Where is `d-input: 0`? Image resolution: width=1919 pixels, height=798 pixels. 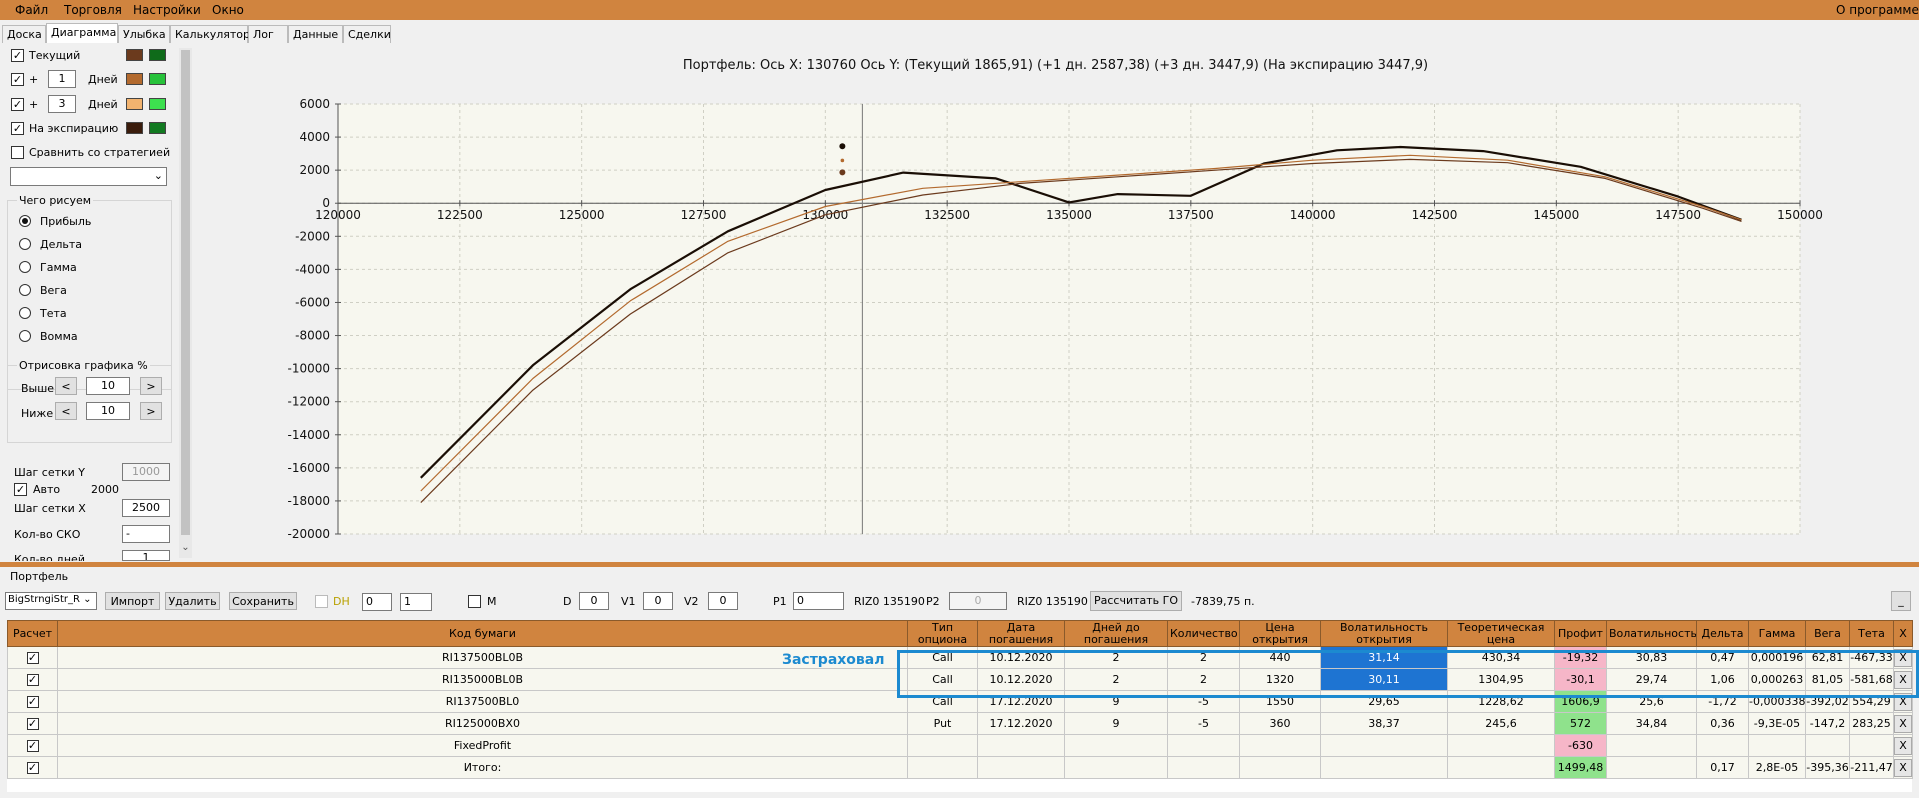
d-input: 0 is located at coordinates (594, 601).